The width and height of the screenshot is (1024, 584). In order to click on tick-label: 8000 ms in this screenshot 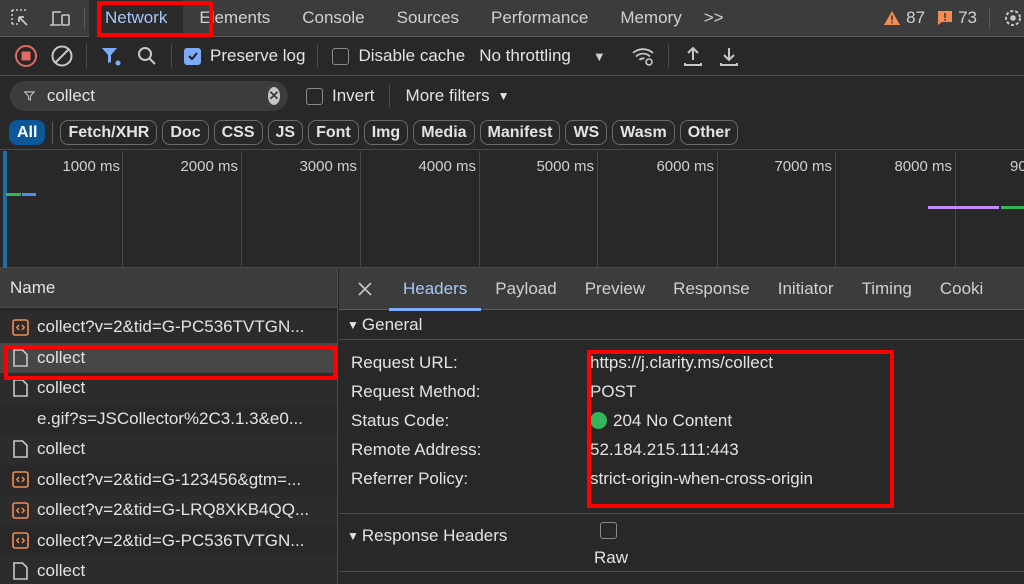, I will do `click(923, 166)`.